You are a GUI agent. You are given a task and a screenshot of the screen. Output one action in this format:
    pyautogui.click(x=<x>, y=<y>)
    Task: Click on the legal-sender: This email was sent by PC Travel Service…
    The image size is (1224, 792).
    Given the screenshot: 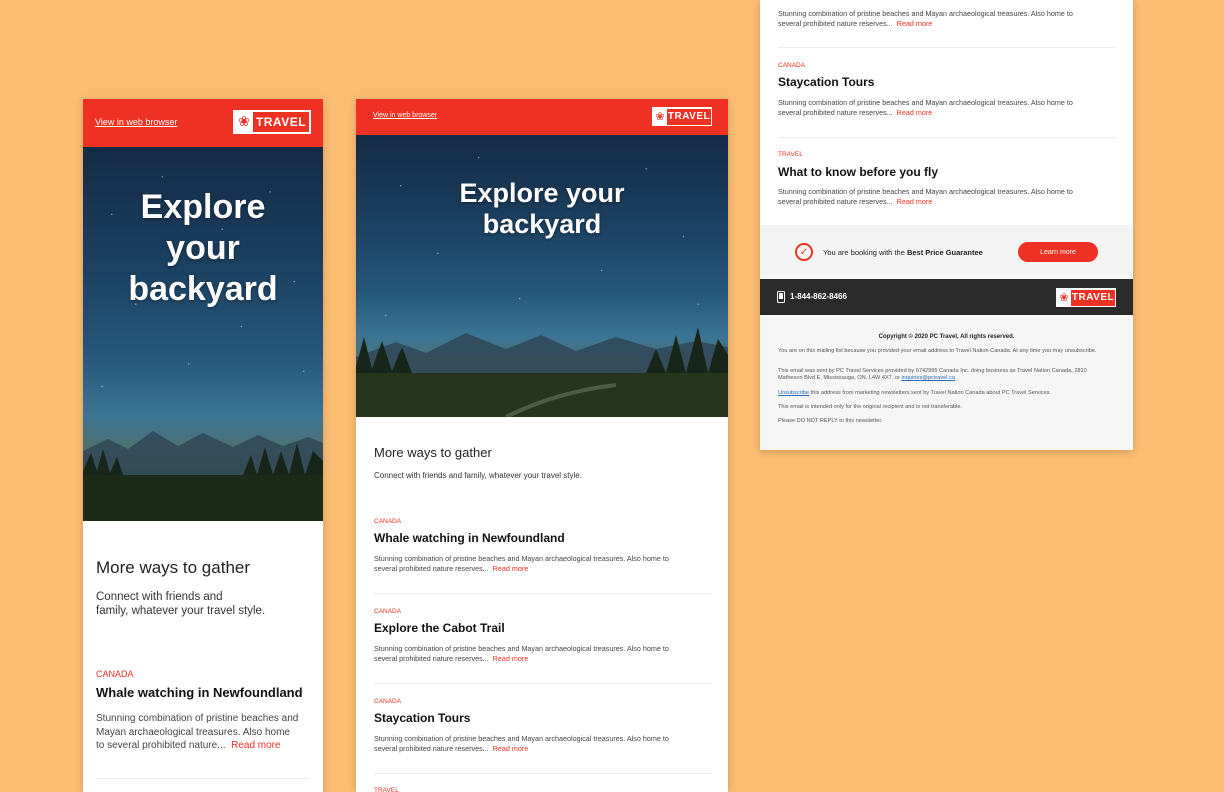 What is the action you would take?
    pyautogui.click(x=932, y=374)
    